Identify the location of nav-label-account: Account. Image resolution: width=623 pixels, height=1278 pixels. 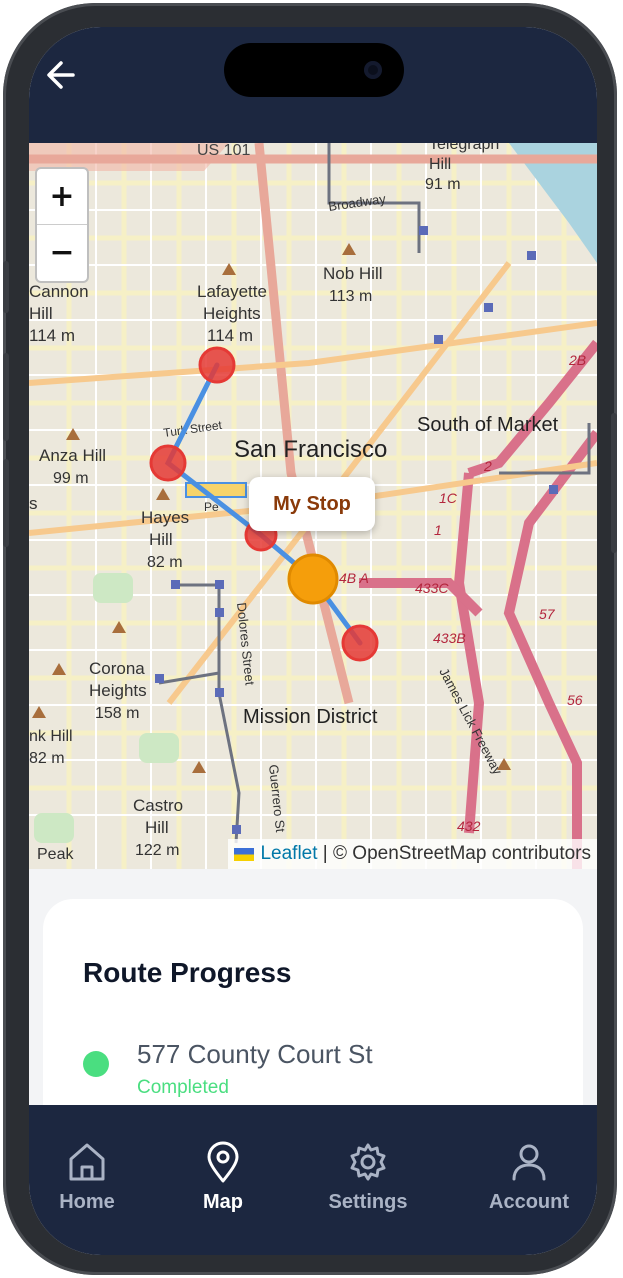
(529, 1202).